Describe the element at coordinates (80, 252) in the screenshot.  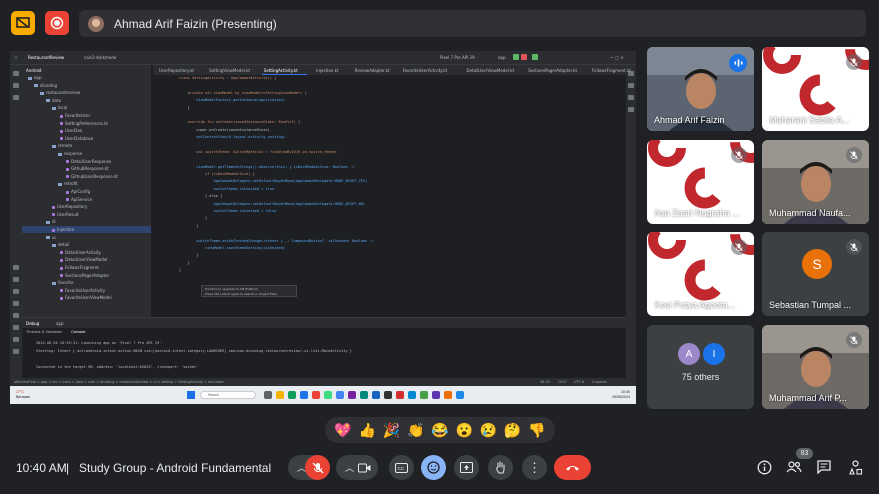
I see `project-tree-item: DetailUserActivity` at that location.